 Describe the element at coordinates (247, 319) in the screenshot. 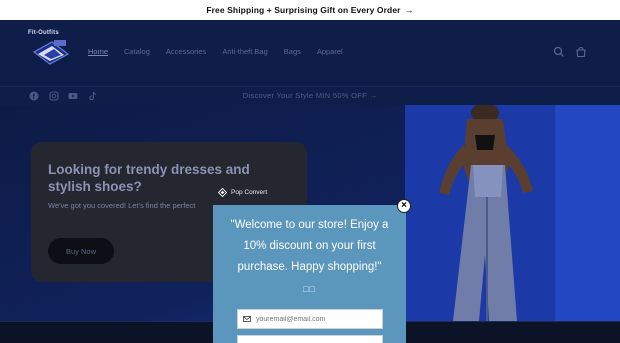

I see `envelope-icon` at that location.